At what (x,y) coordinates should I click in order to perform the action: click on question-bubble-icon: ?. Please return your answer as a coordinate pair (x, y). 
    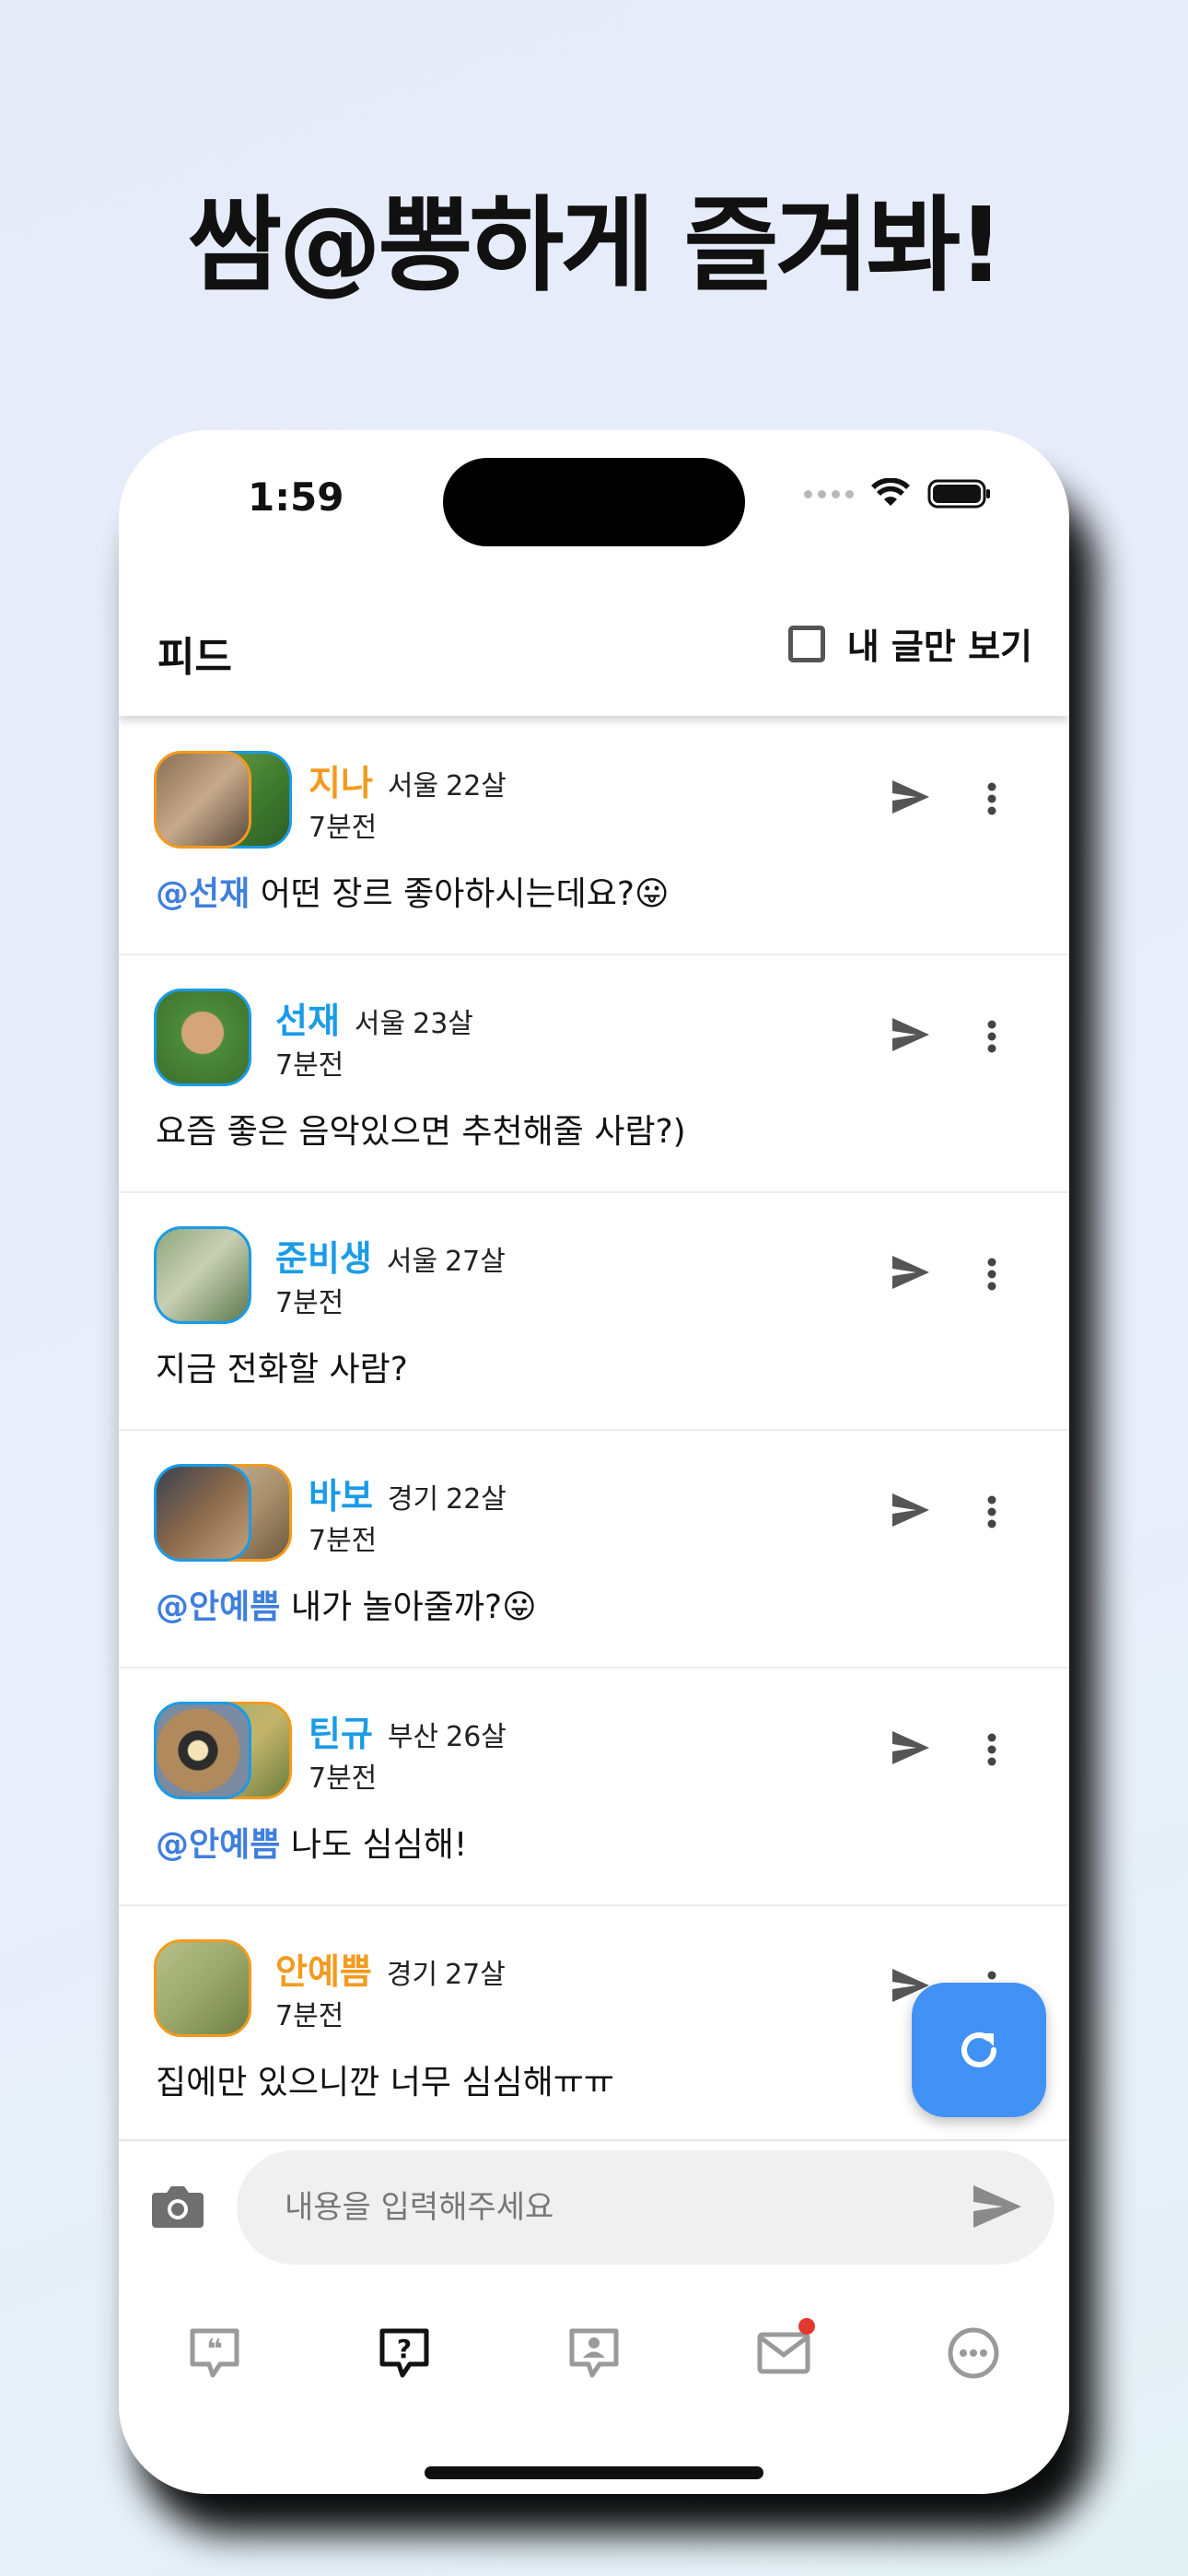
    Looking at the image, I should click on (404, 2353).